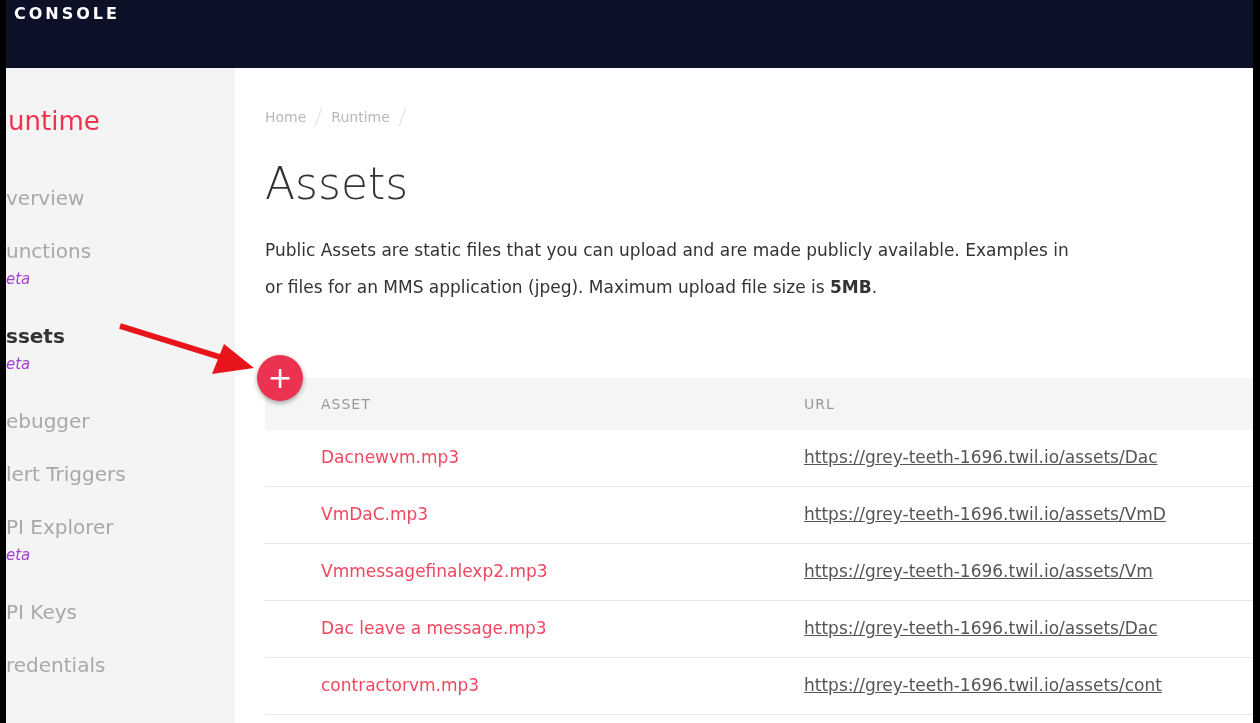 This screenshot has width=1260, height=723. Describe the element at coordinates (54, 121) in the screenshot. I see `sidebar-title: untime` at that location.